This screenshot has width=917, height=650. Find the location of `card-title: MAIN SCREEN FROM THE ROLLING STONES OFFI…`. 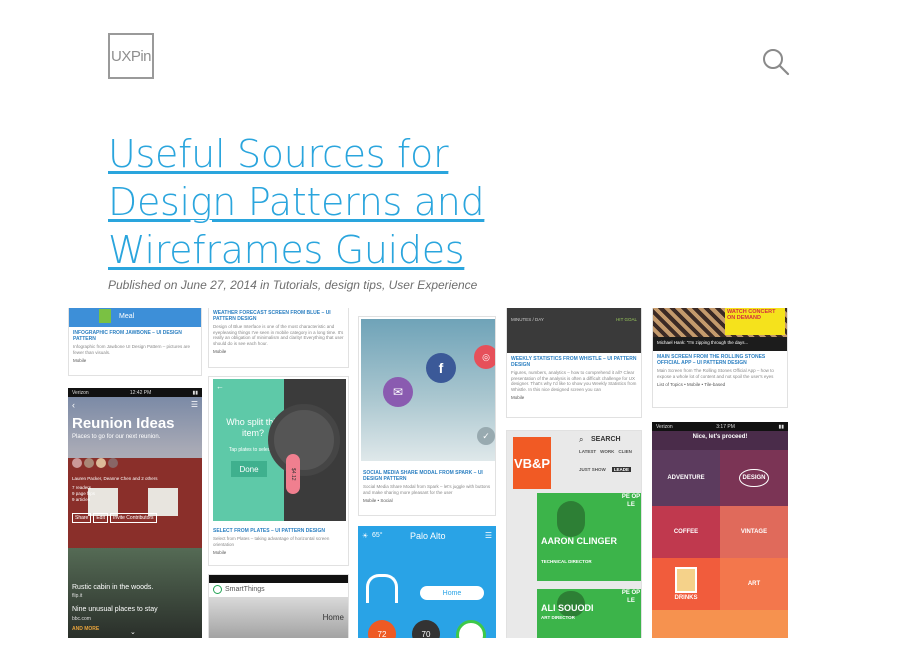

card-title: MAIN SCREEN FROM THE ROLLING STONES OFFI… is located at coordinates (711, 360).